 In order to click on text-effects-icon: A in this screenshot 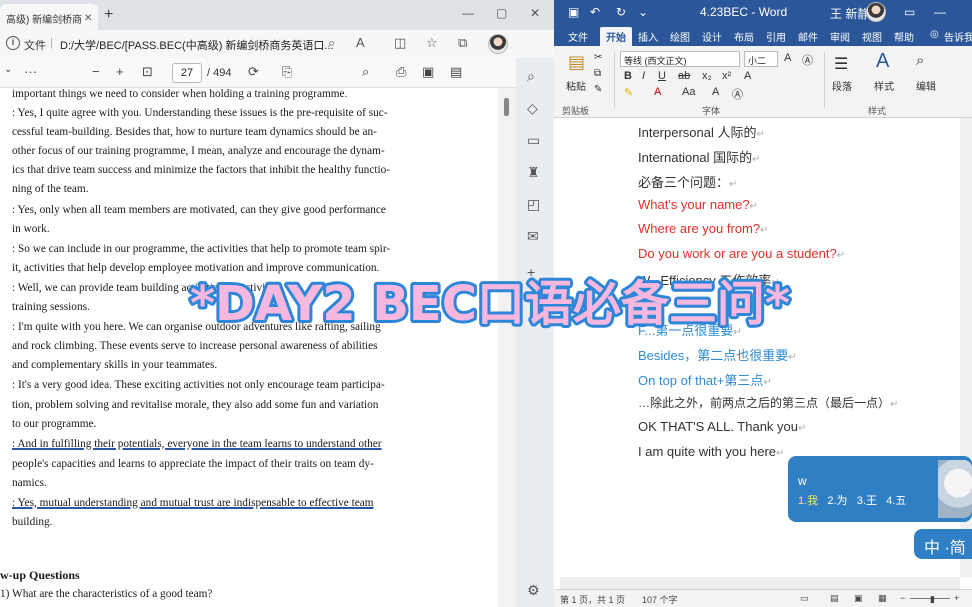, I will do `click(747, 76)`.